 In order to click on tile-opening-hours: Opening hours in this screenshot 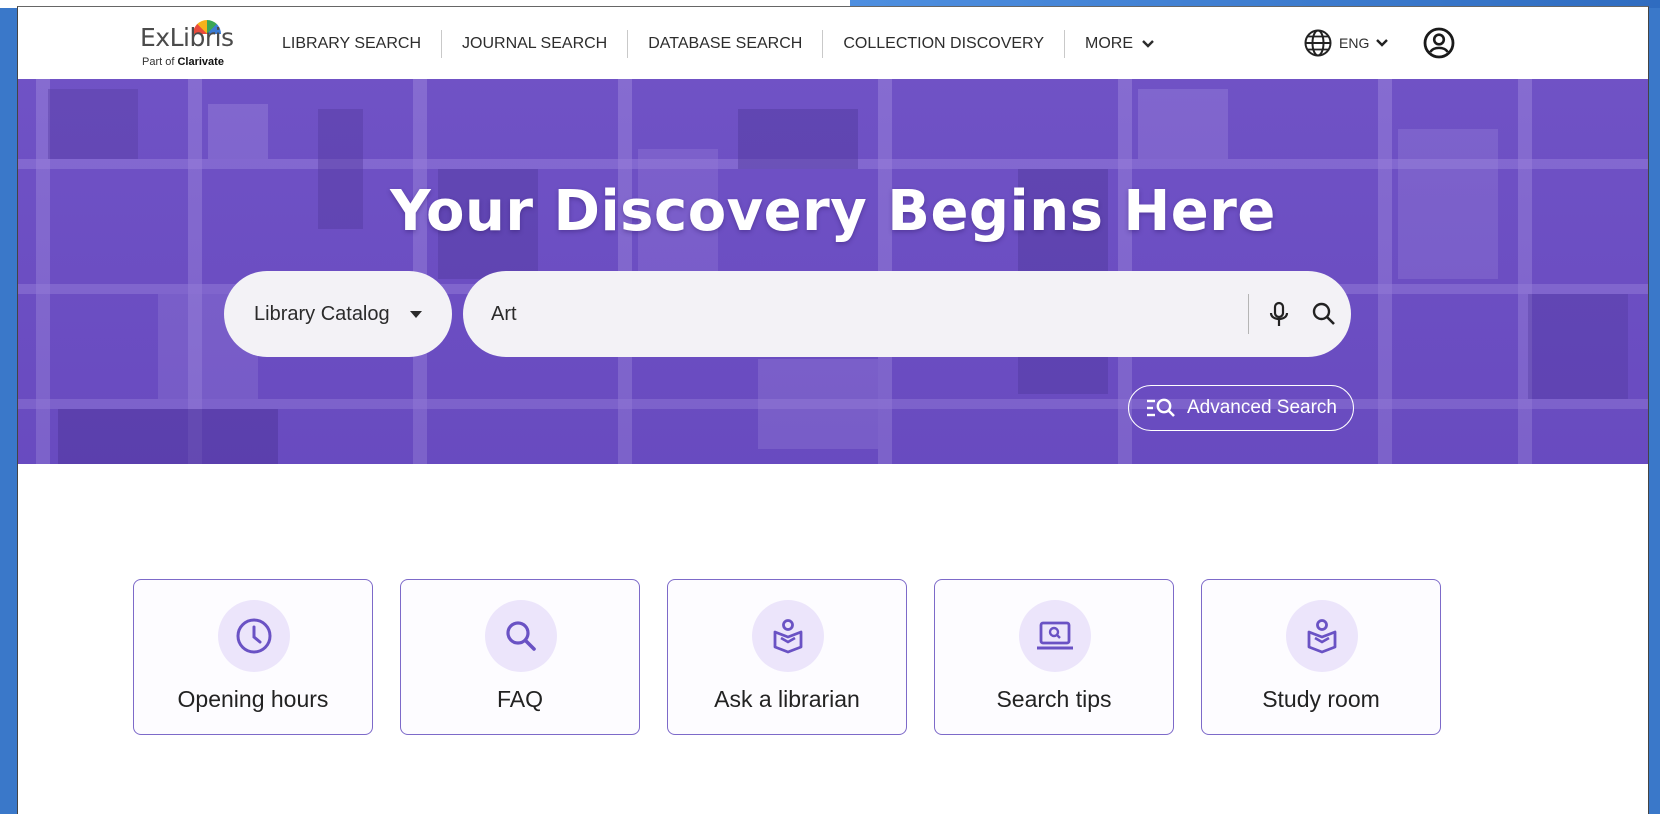, I will do `click(253, 657)`.